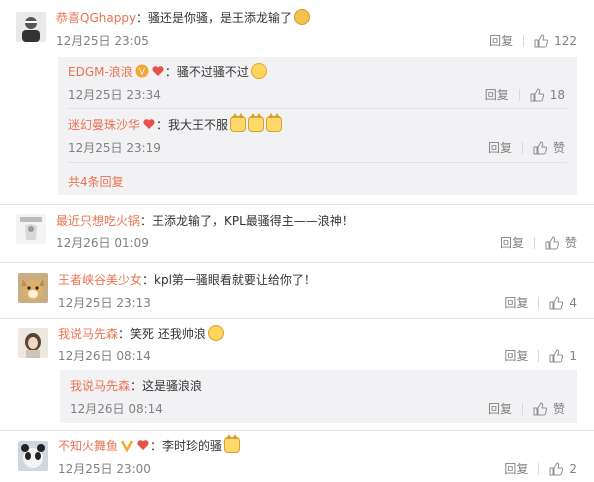 The height and width of the screenshot is (482, 594). What do you see at coordinates (229, 280) in the screenshot?
I see `comment-text: ：kpl第一骚眼看就要让给你了！` at bounding box center [229, 280].